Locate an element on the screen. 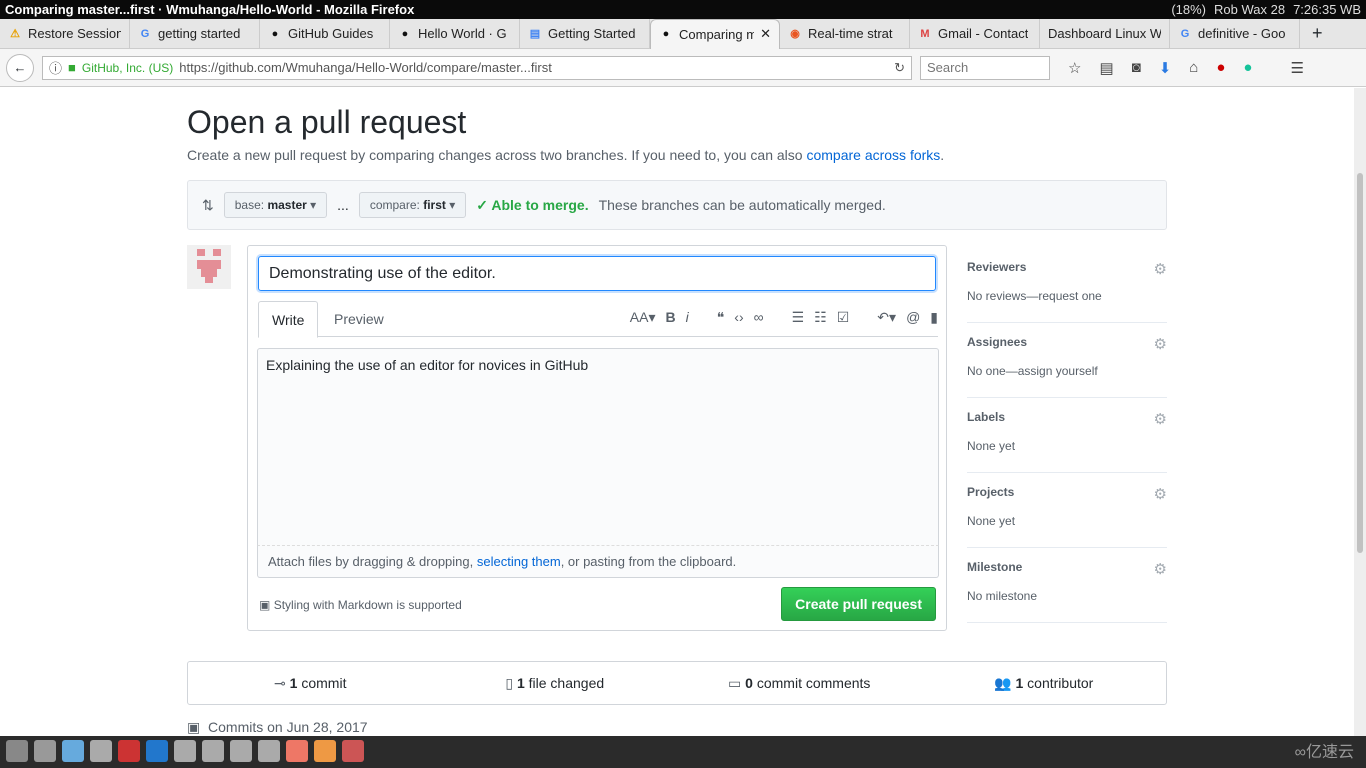 This screenshot has width=1366, height=768. create-pull-request-button: Create pull request is located at coordinates (858, 604).